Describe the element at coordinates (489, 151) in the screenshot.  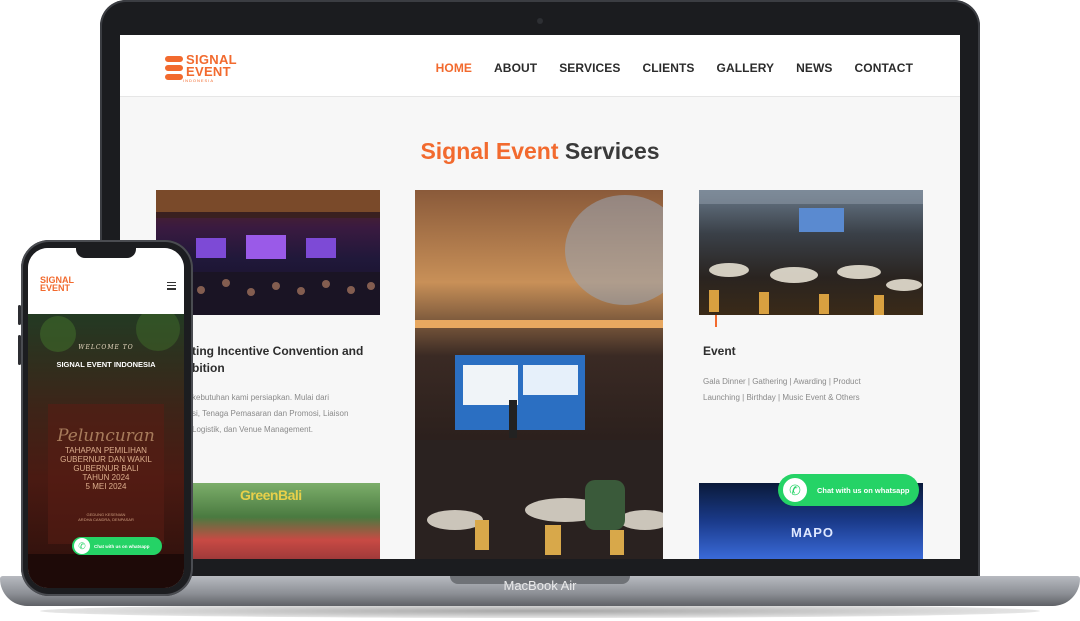
I see `heading-orange: Signal Event` at that location.